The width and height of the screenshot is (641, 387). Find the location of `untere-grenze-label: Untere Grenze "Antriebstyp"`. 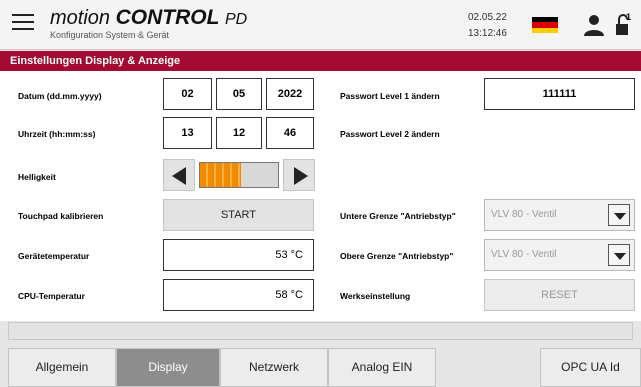

untere-grenze-label: Untere Grenze "Antriebstyp" is located at coordinates (398, 216).